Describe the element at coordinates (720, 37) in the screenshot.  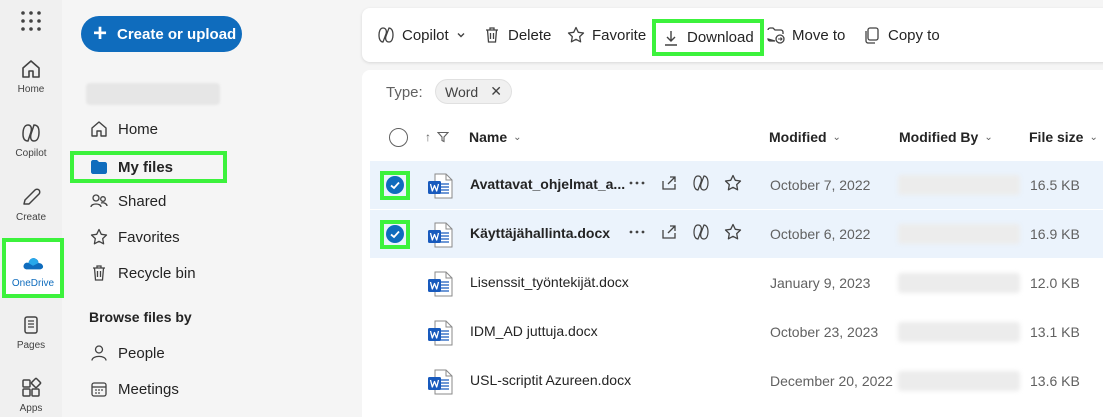
I see `download-label: Download` at that location.